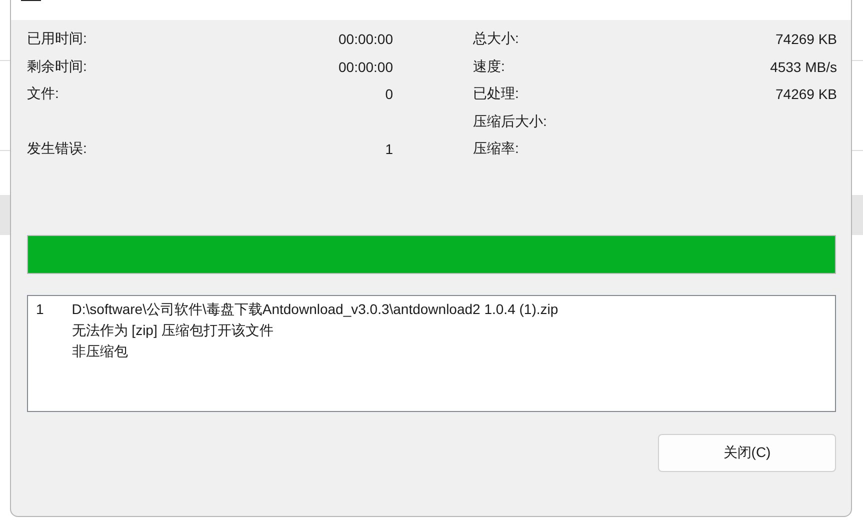 Image resolution: width=863 pixels, height=525 pixels. Describe the element at coordinates (510, 121) in the screenshot. I see `stat-label: 压缩后大小:` at that location.